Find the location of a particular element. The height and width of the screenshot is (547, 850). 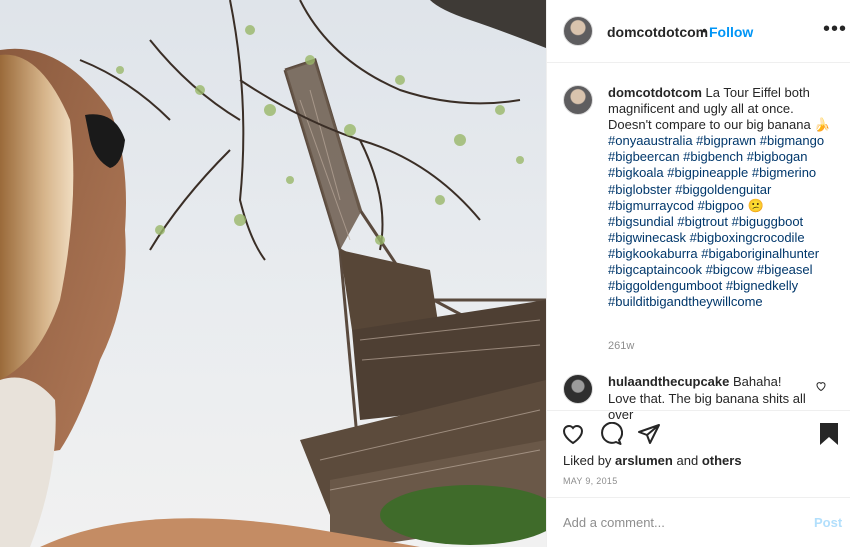

more-options-icon: ••• is located at coordinates (835, 29).